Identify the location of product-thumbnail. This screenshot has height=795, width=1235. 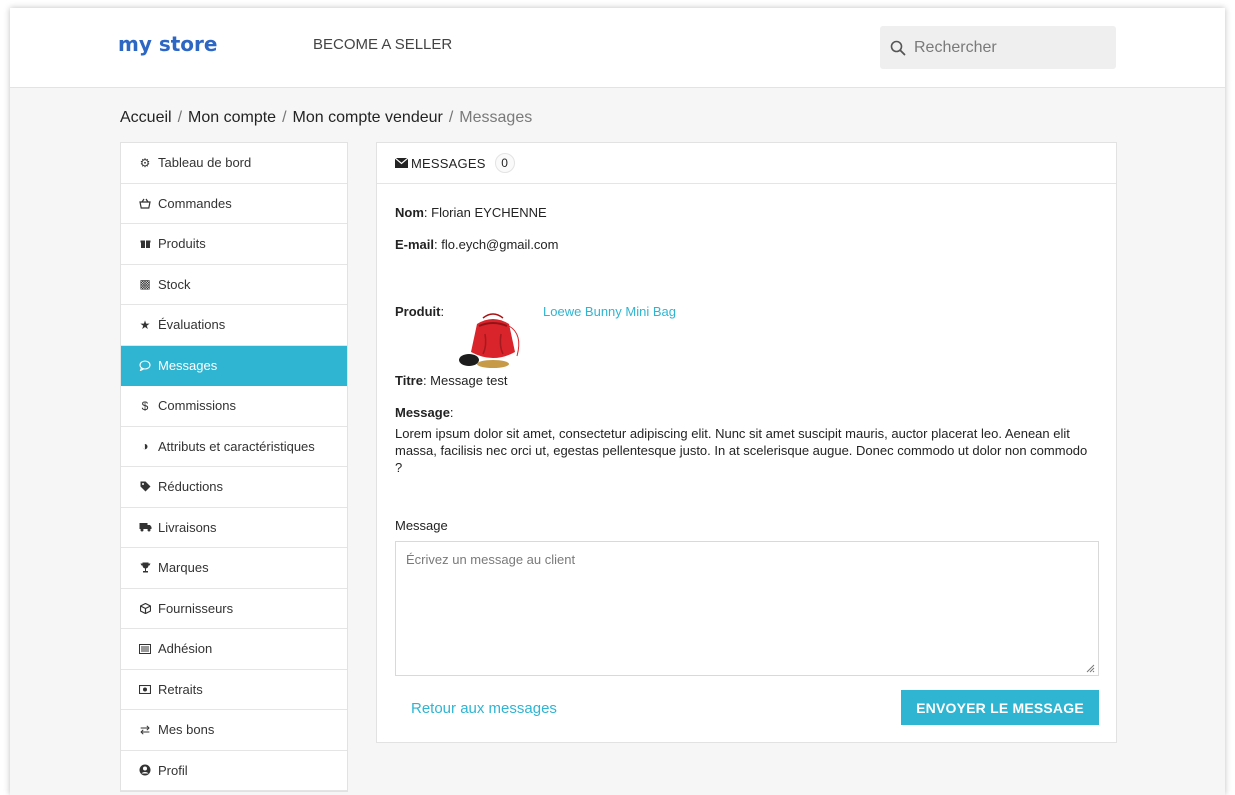
(493, 340).